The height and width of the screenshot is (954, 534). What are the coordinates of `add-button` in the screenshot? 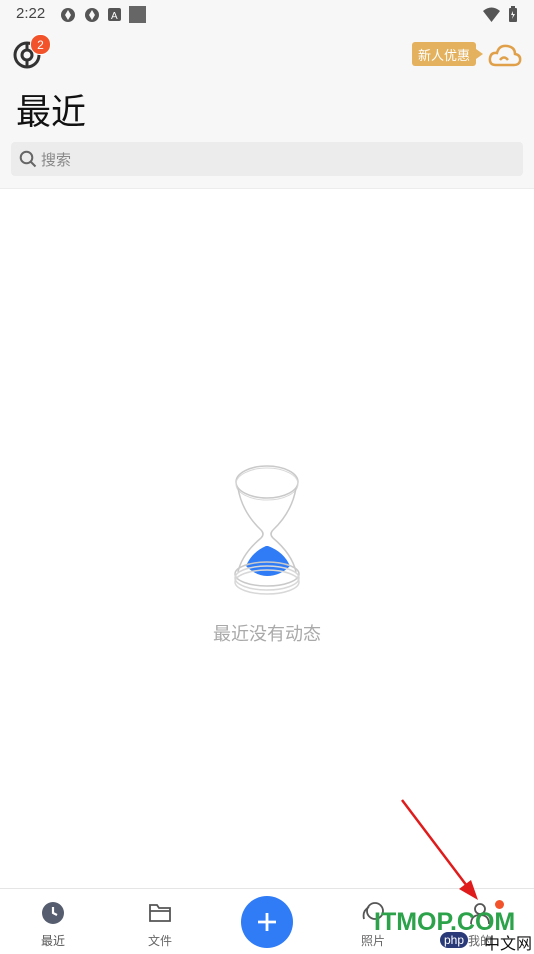 It's located at (267, 922).